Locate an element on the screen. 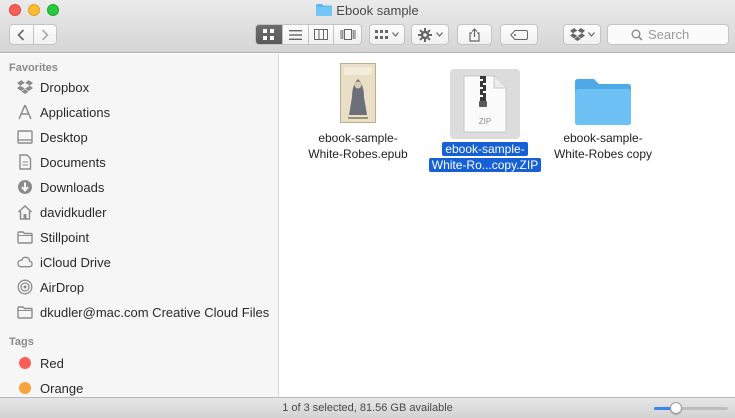  sidebar-item-label: Desktop is located at coordinates (64, 137).